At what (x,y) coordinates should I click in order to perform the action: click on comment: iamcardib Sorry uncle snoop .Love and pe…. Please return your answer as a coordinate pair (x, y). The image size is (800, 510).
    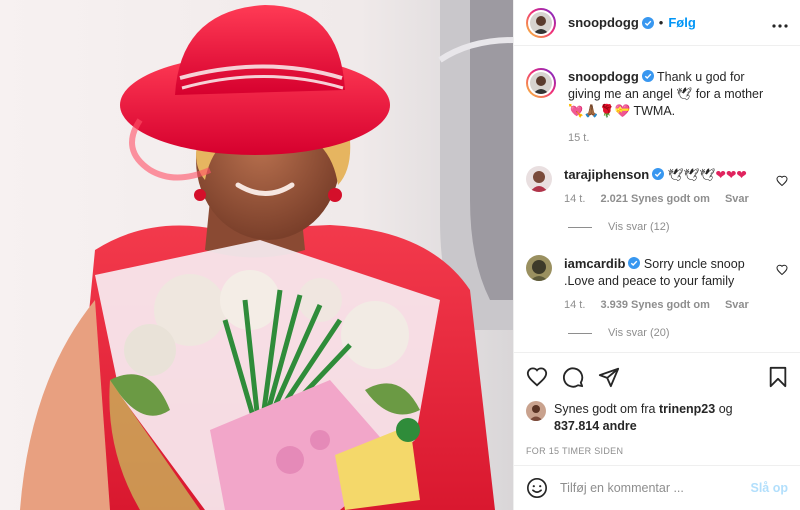
    Looking at the image, I should click on (657, 283).